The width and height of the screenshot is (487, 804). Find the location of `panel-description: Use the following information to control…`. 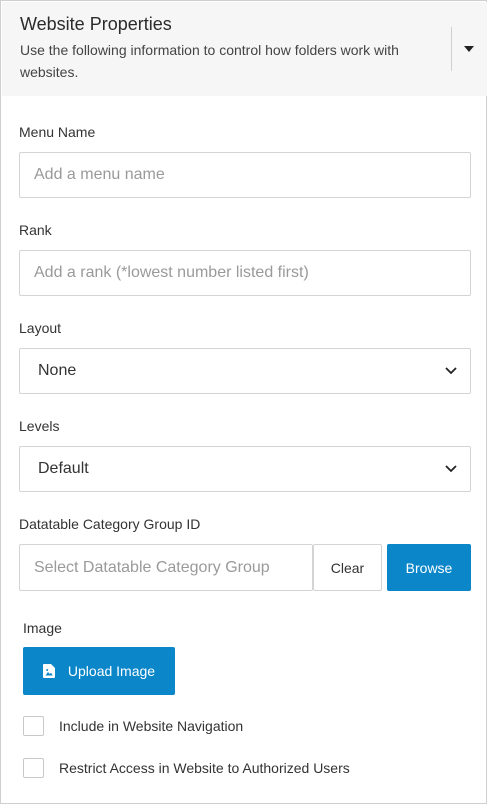

panel-description: Use the following information to control… is located at coordinates (209, 61).